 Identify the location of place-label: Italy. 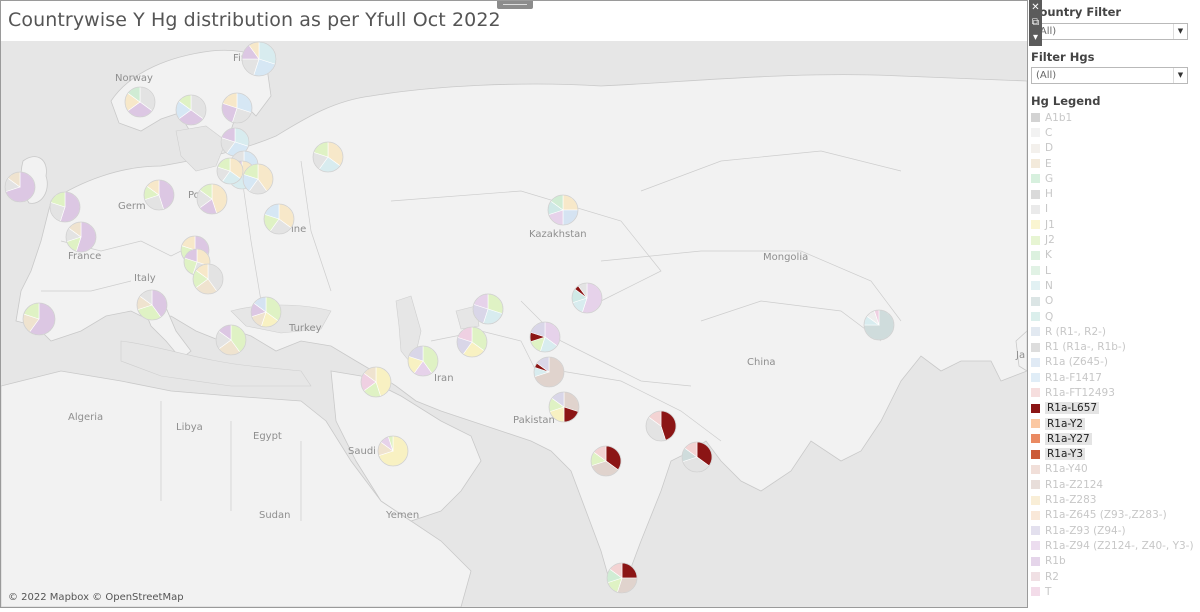
(145, 278).